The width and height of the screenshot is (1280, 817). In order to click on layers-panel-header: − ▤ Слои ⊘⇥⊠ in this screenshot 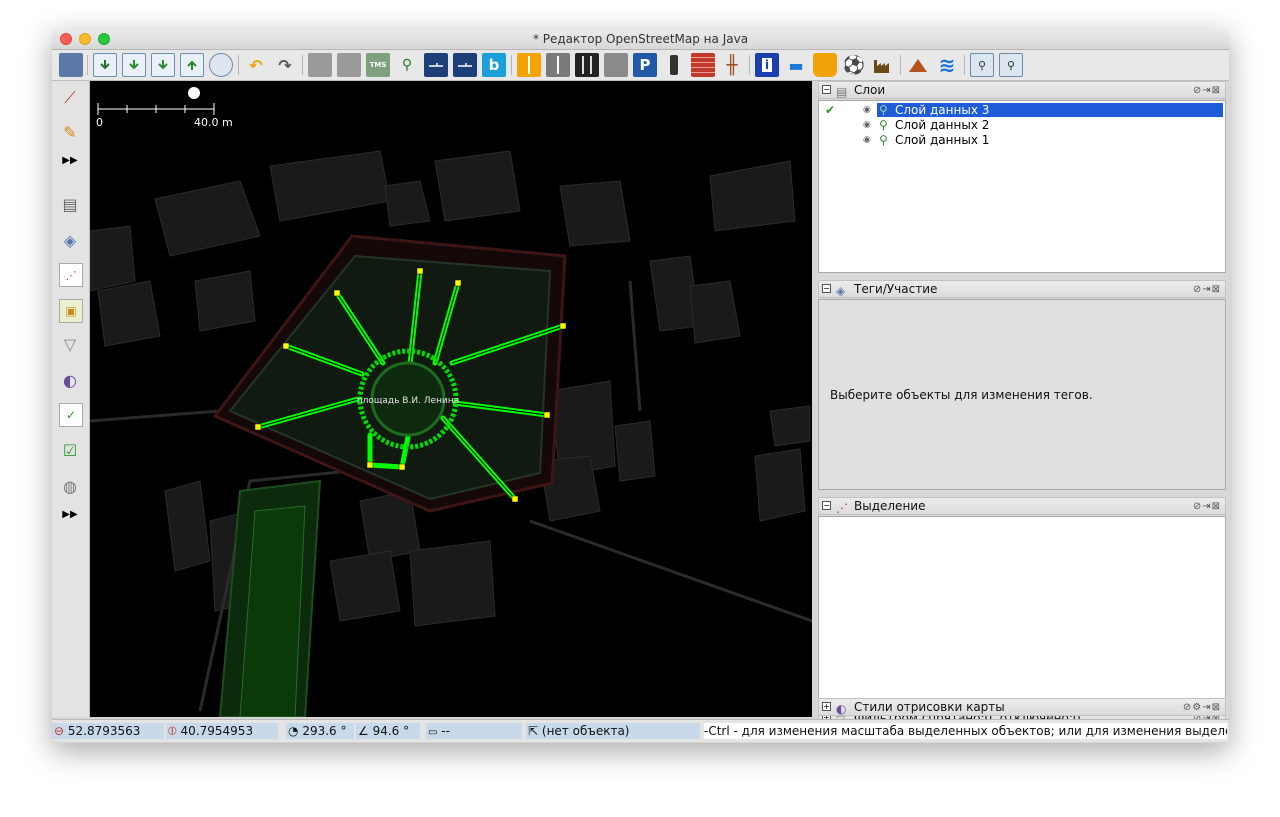, I will do `click(1022, 90)`.